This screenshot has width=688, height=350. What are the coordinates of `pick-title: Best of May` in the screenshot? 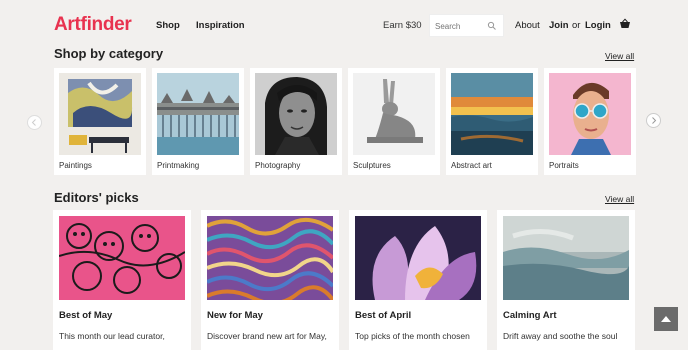 It's located at (86, 315).